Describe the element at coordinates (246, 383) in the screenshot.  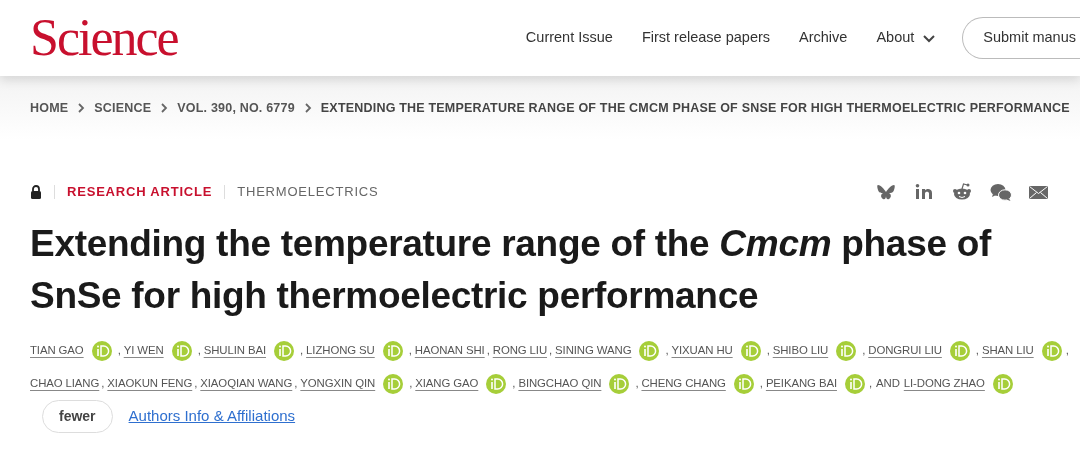
I see `author-link: XIAOQIAN WANG` at that location.